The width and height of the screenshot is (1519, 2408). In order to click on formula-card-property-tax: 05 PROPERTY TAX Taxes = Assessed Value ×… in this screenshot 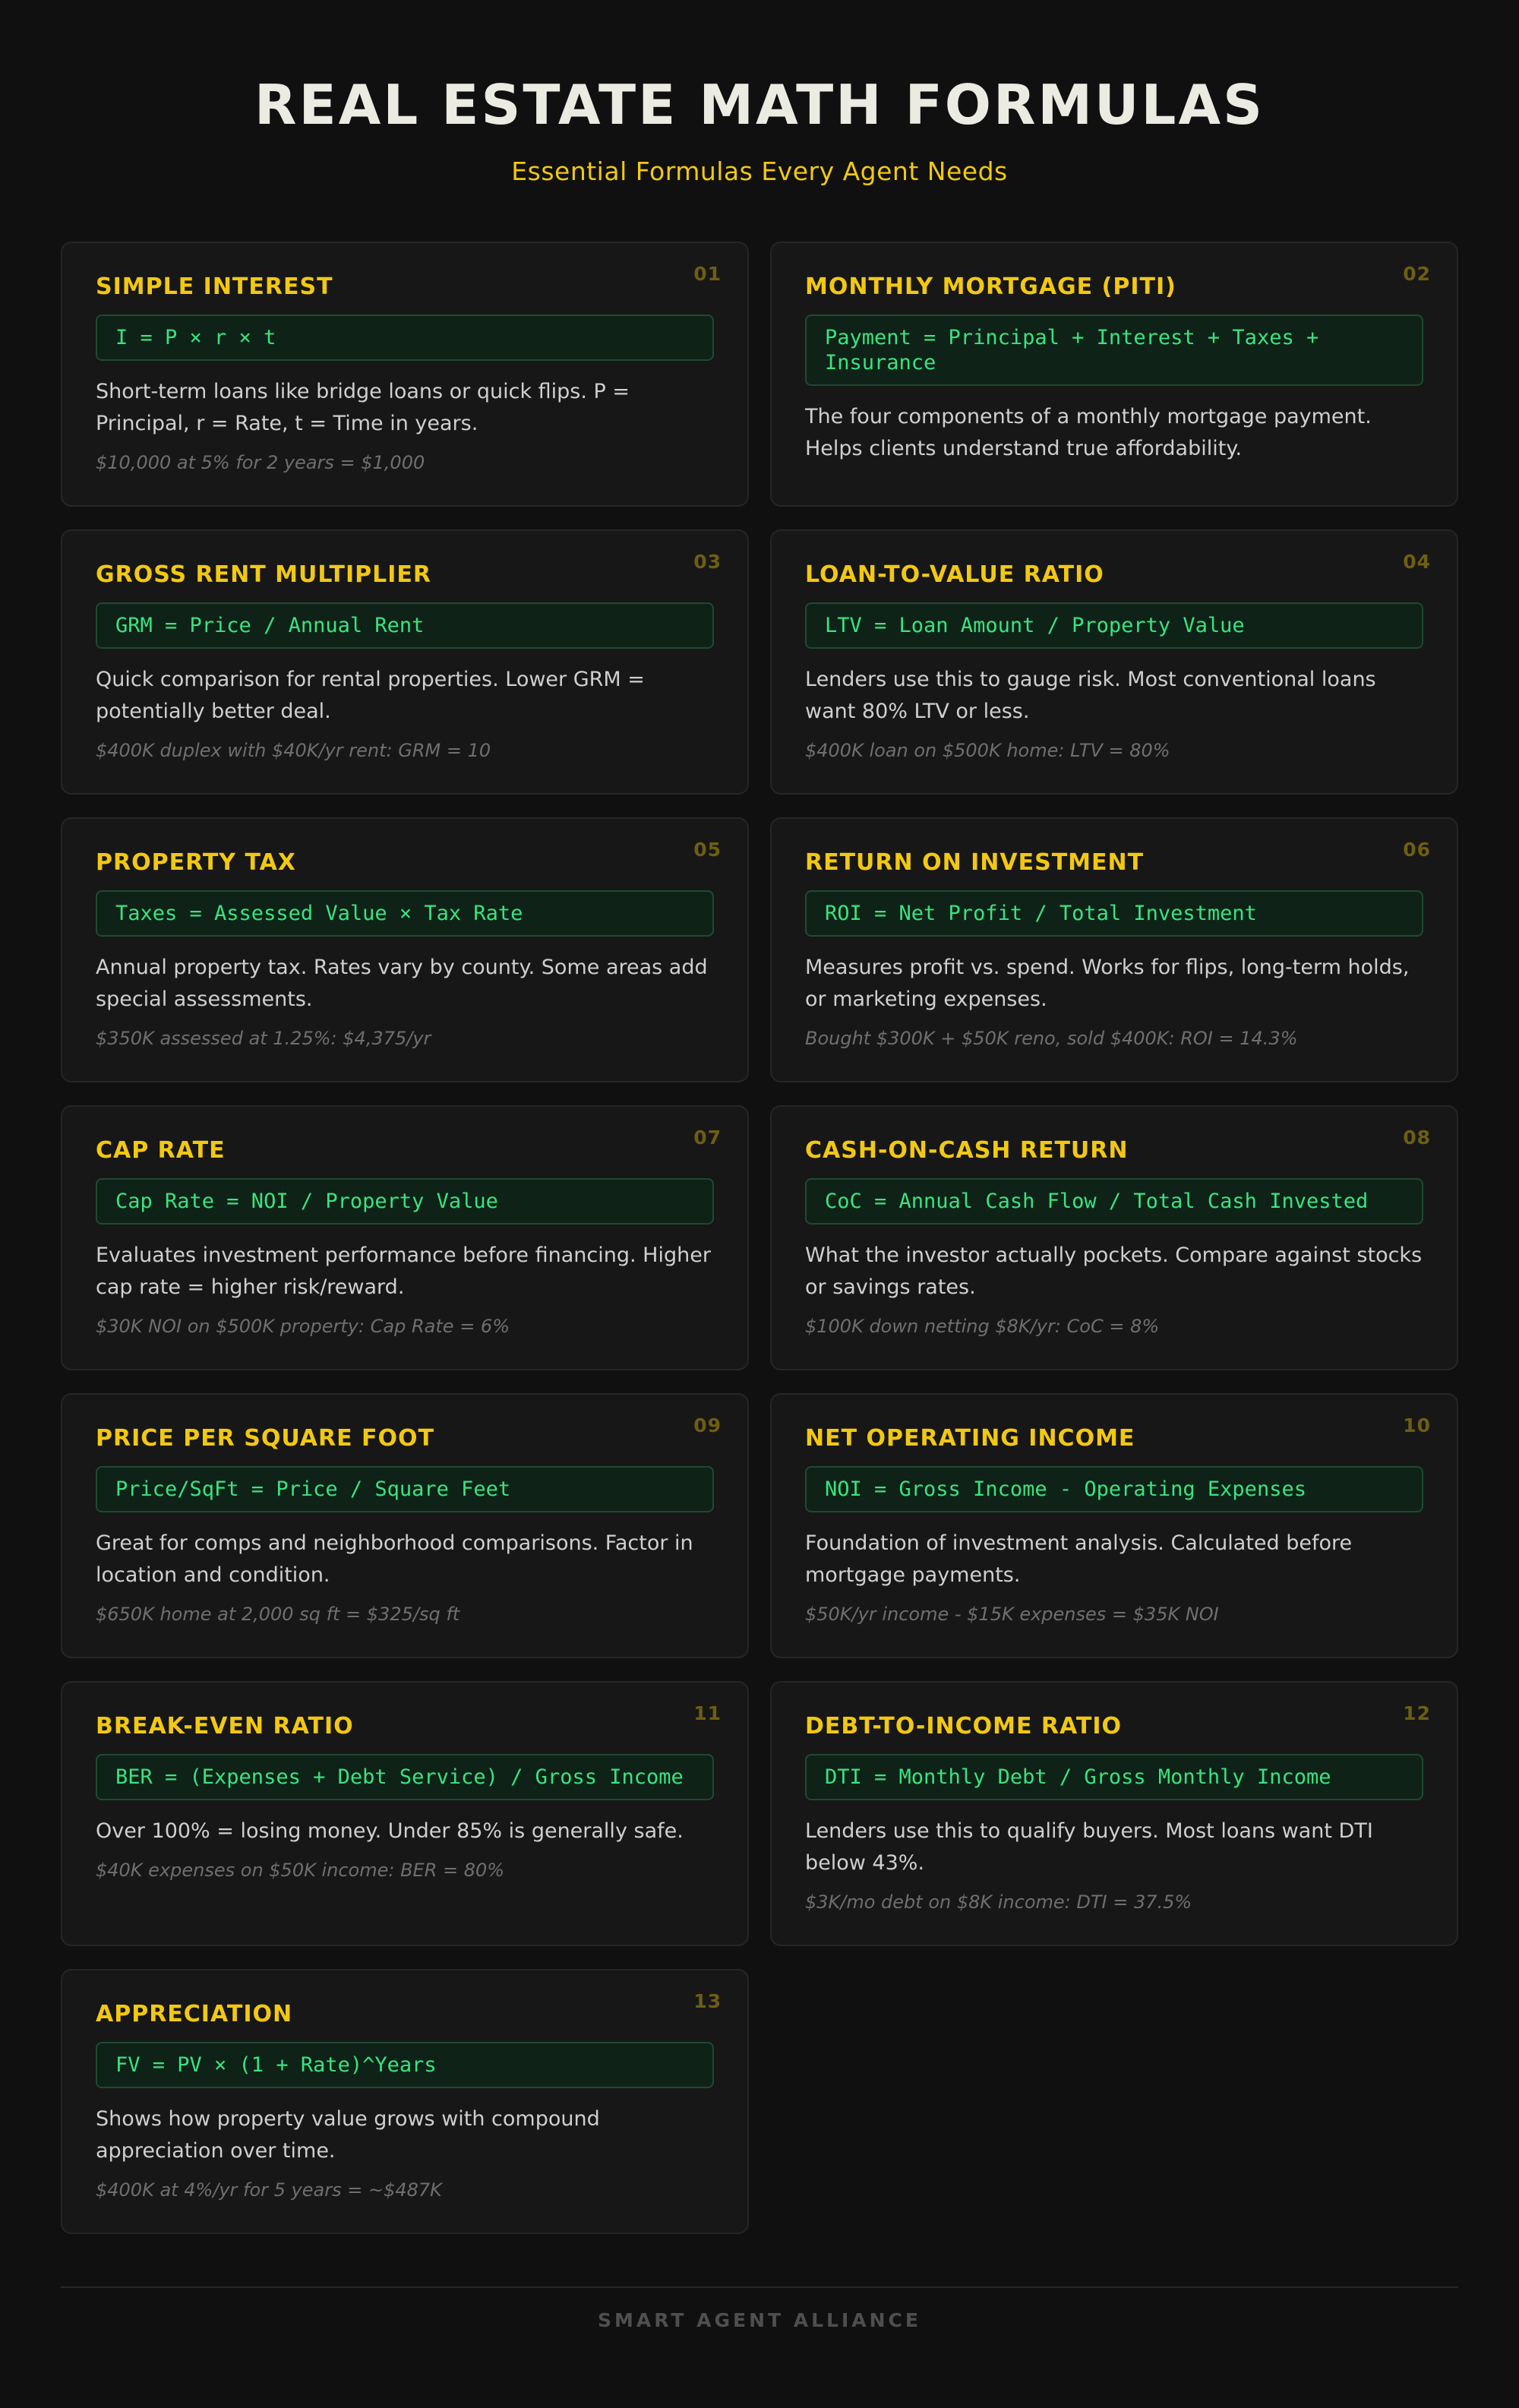, I will do `click(405, 949)`.